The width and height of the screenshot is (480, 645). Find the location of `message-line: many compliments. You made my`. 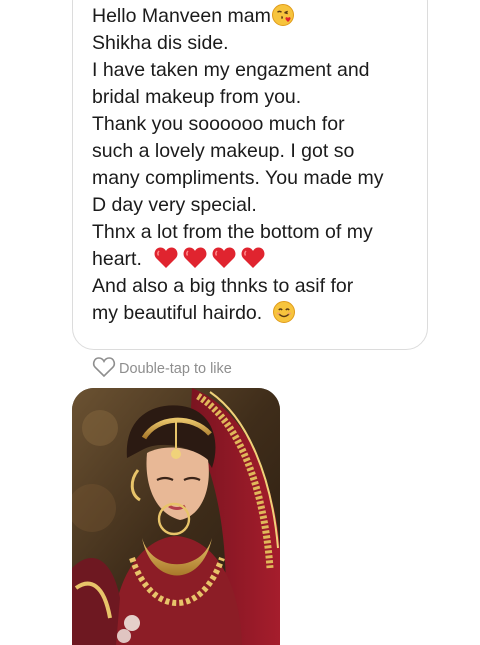

message-line: many compliments. You made my is located at coordinates (252, 178).